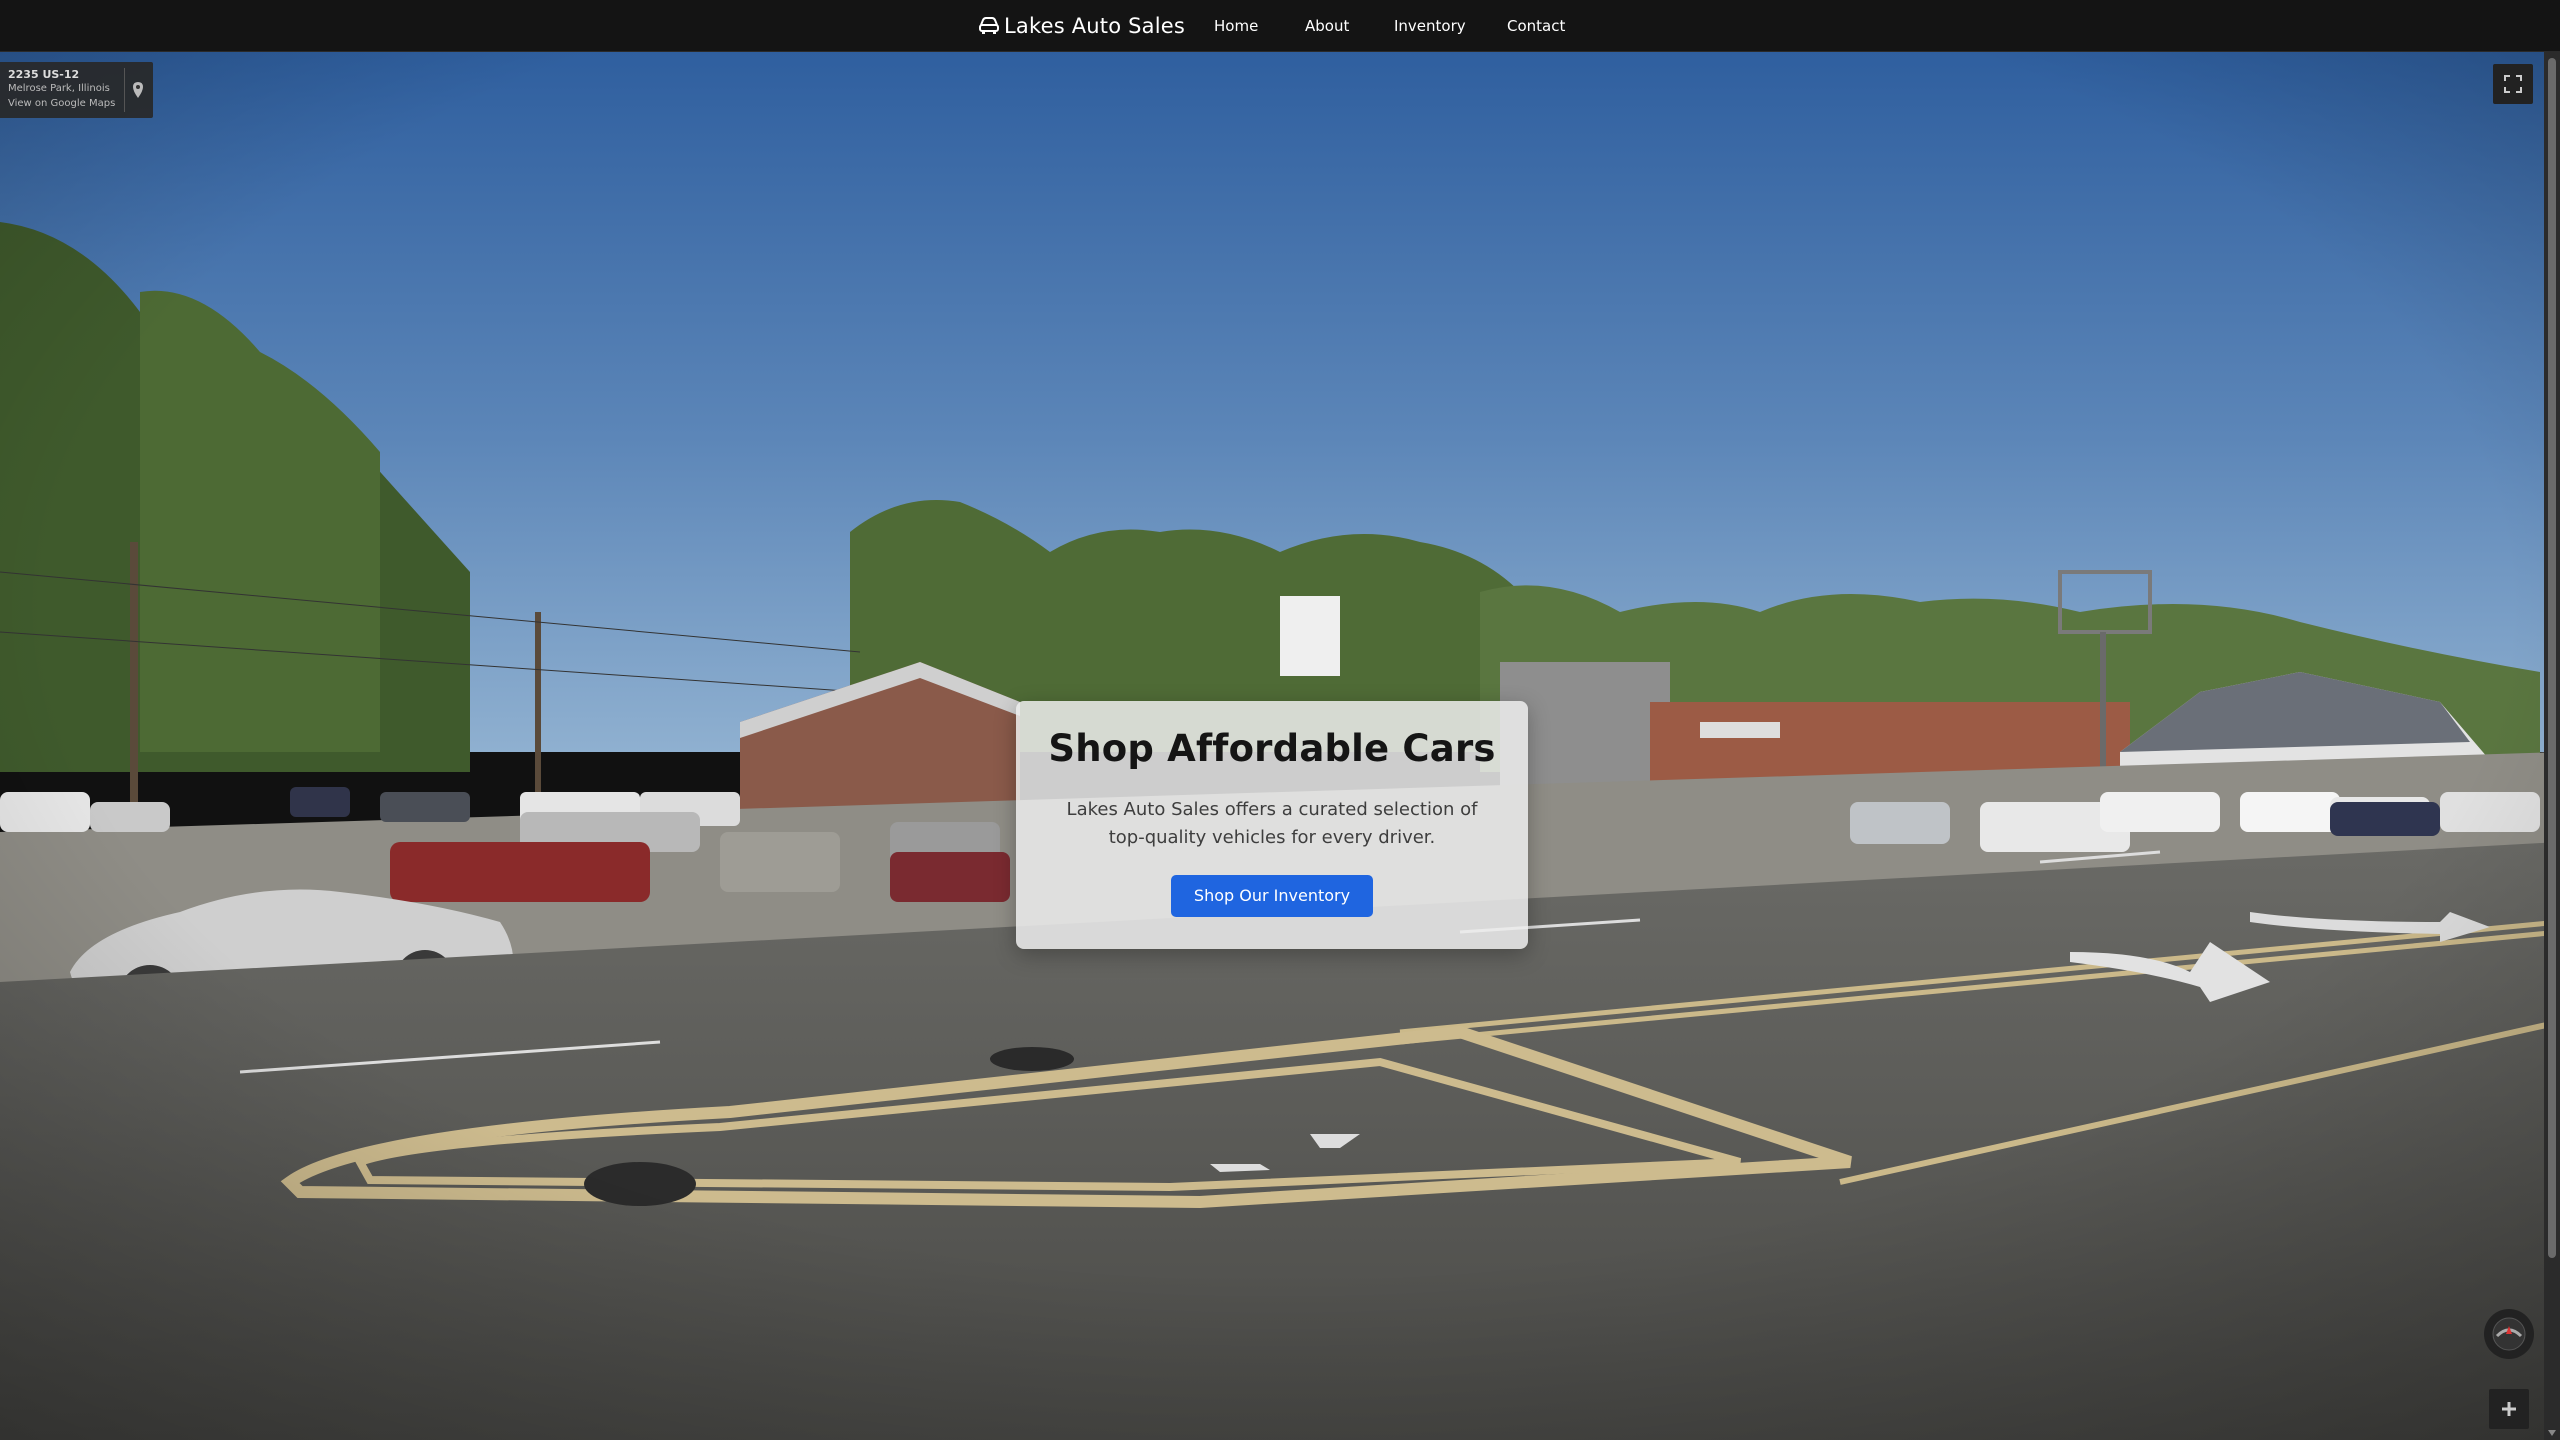 The image size is (2560, 1440). What do you see at coordinates (124, 90) in the screenshot?
I see `chip-divider` at bounding box center [124, 90].